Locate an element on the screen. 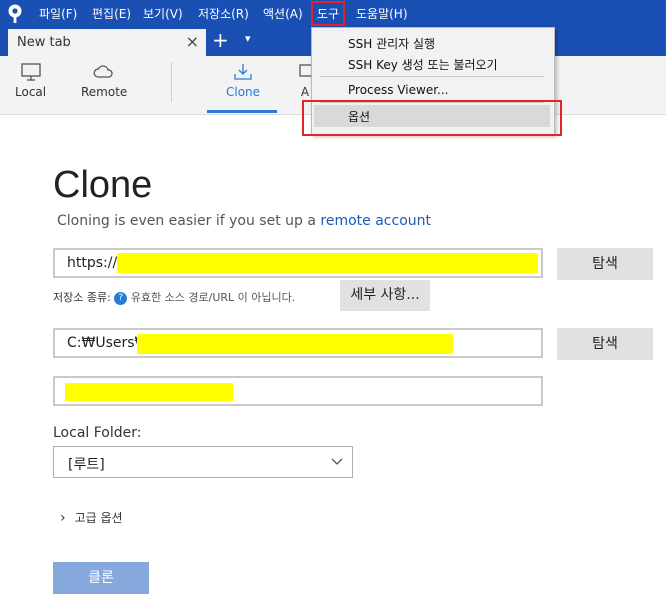 Image resolution: width=666 pixels, height=611 pixels. sourcetree-logo-icon is located at coordinates (15, 14).